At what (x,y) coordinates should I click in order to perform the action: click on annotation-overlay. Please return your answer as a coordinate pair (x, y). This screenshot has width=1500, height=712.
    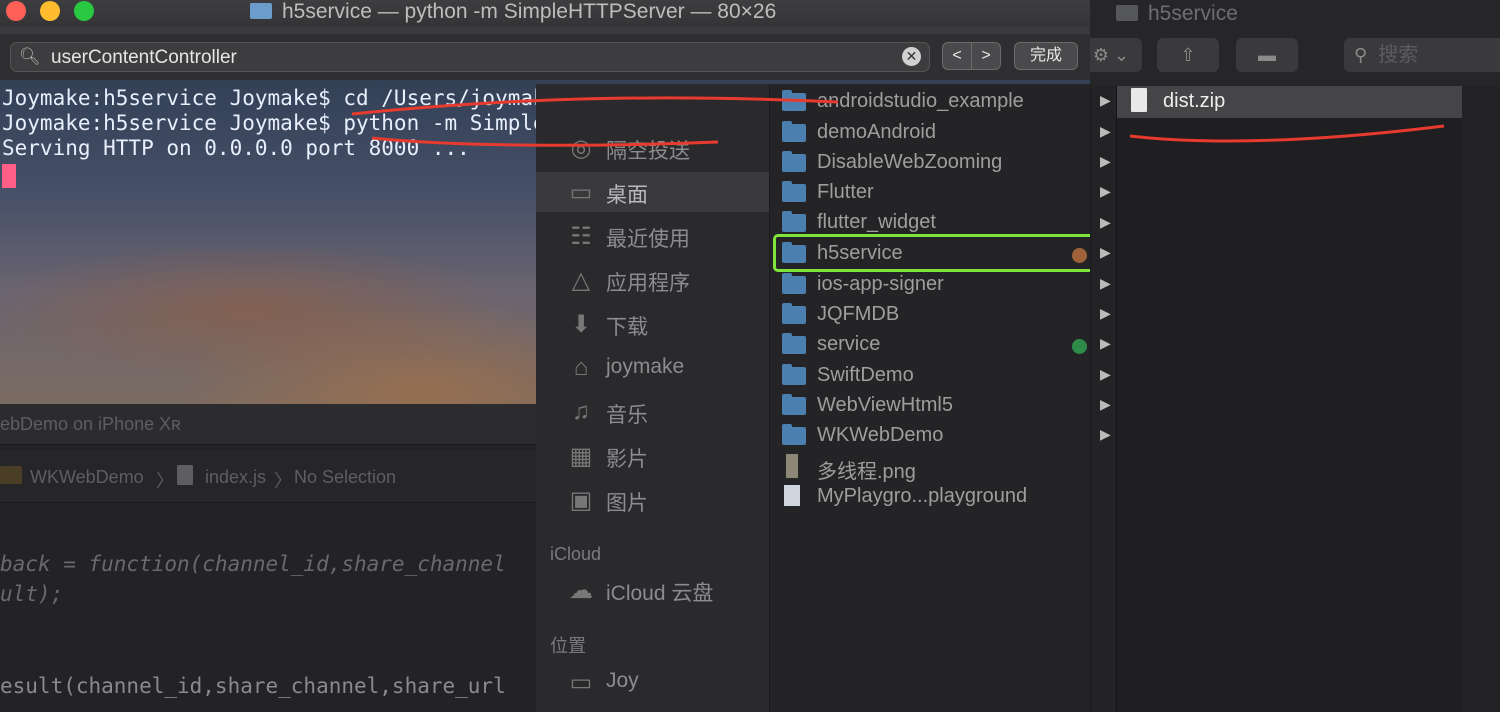
    Looking at the image, I should click on (898, 121).